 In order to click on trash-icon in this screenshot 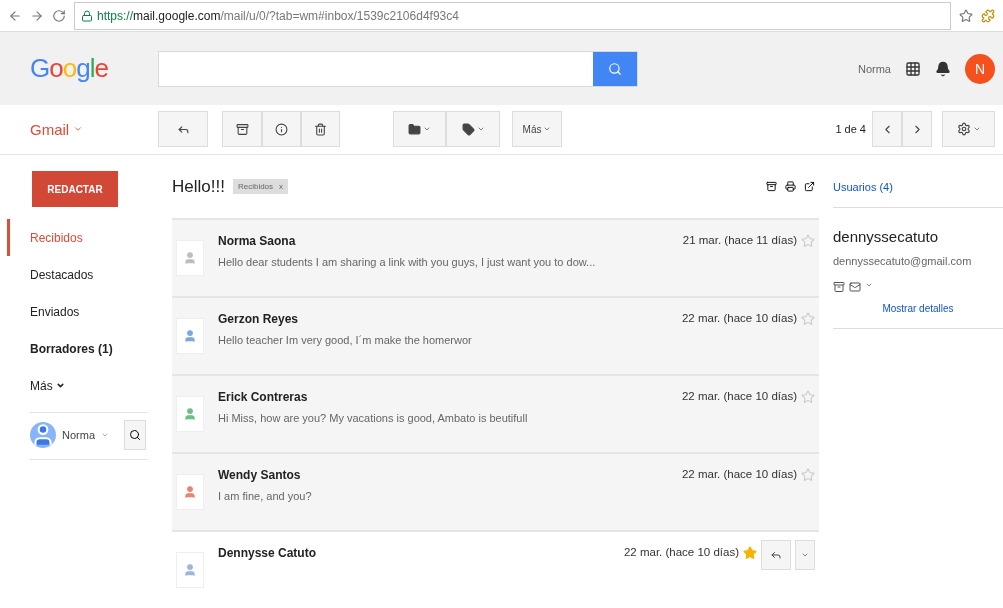, I will do `click(320, 129)`.